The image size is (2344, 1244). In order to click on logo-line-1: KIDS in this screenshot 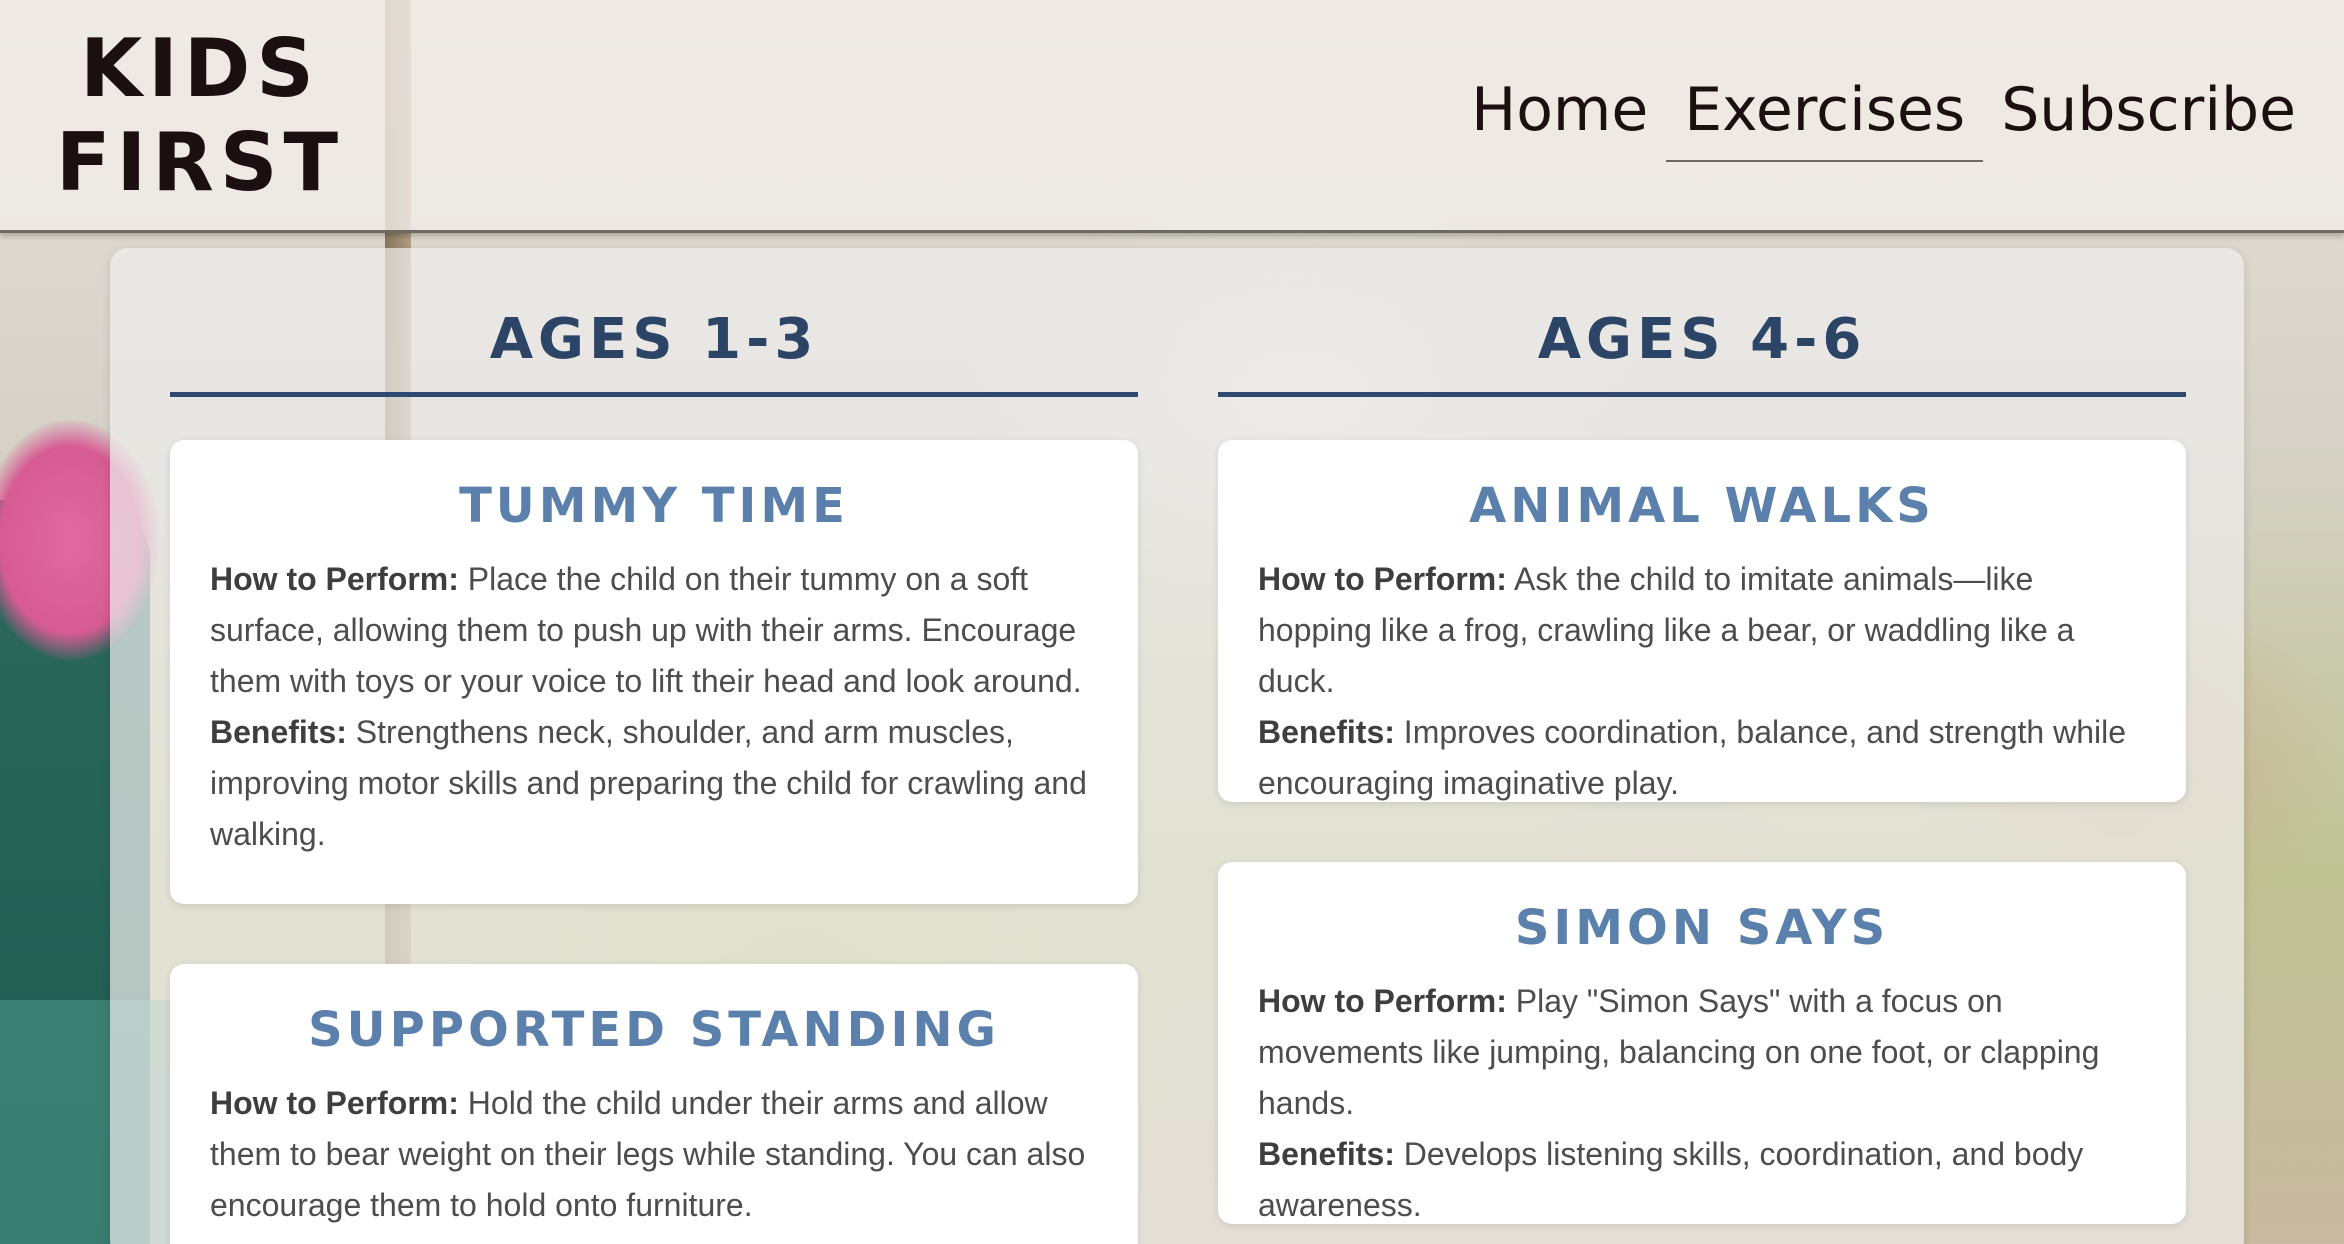, I will do `click(200, 68)`.